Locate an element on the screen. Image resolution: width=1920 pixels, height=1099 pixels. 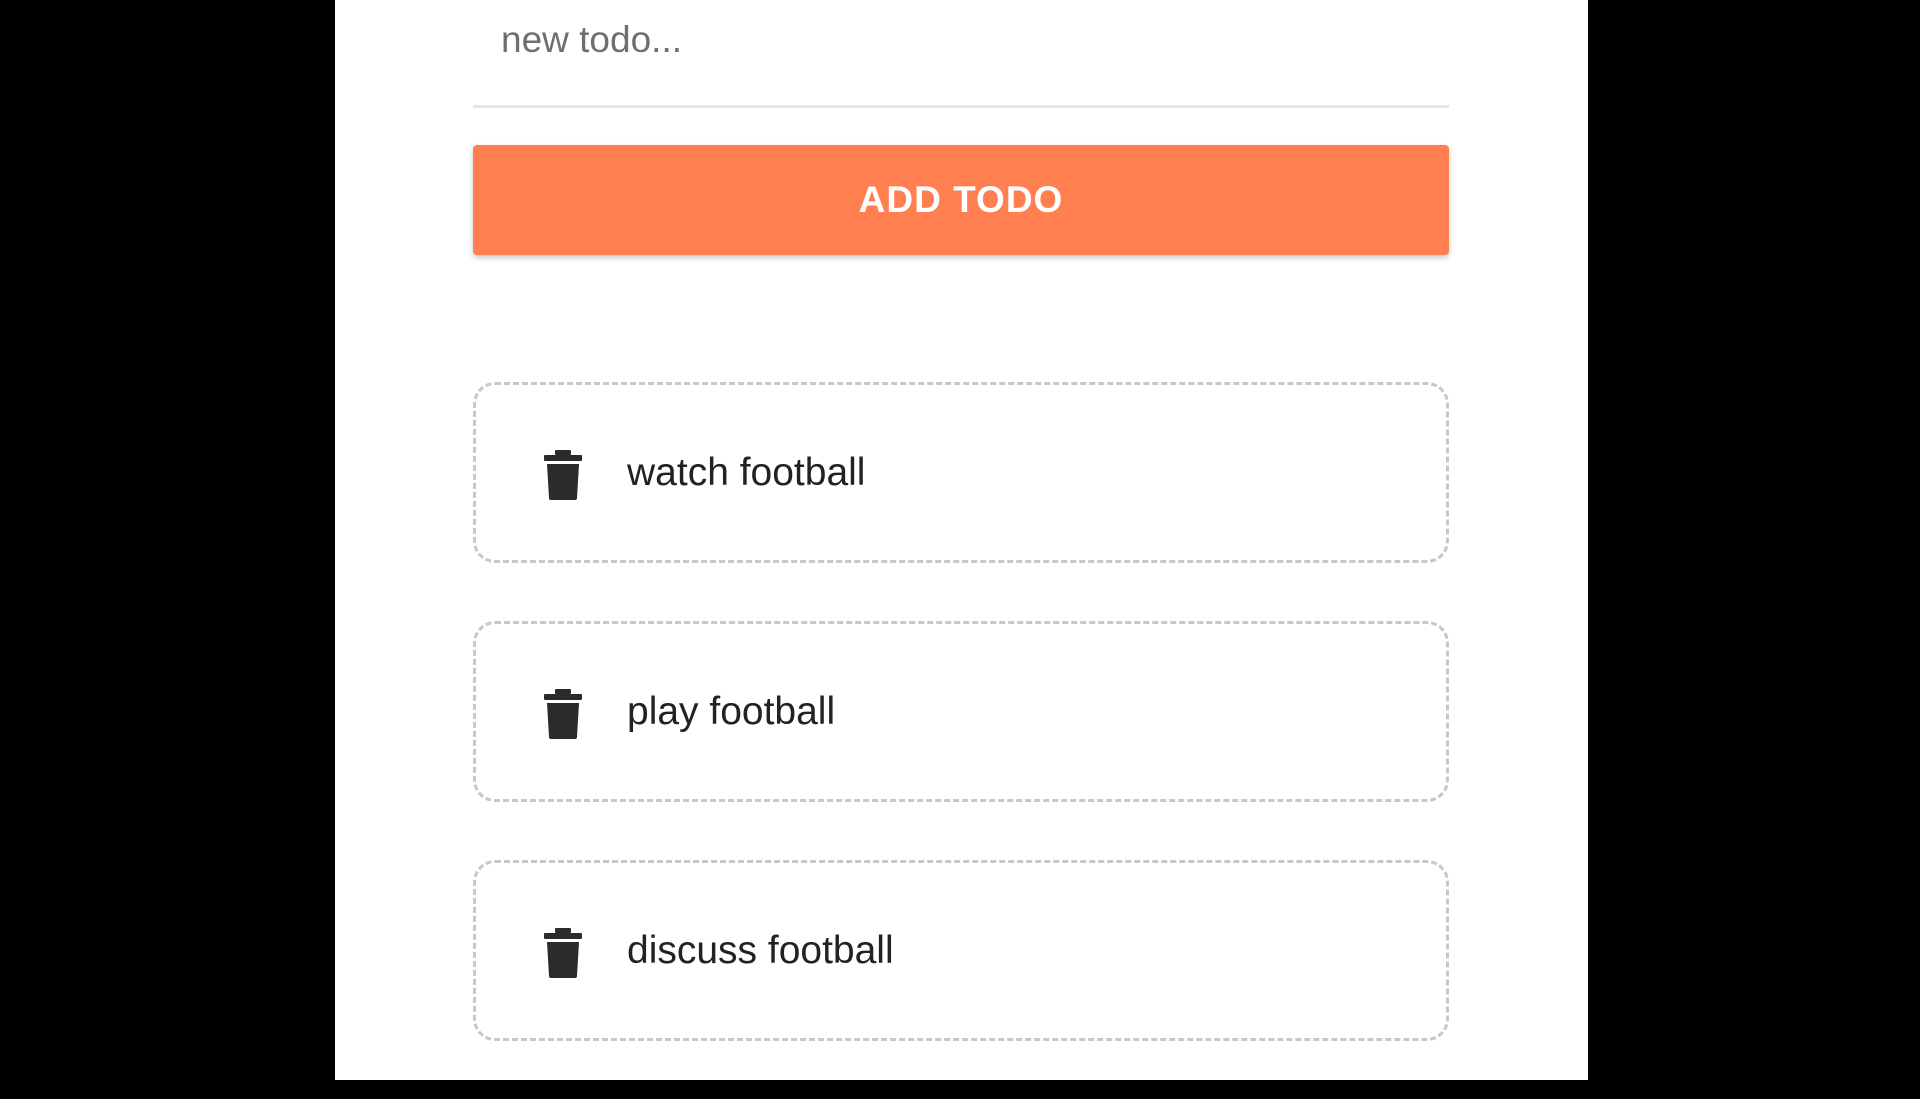
todo-item: discuss football is located at coordinates (961, 950).